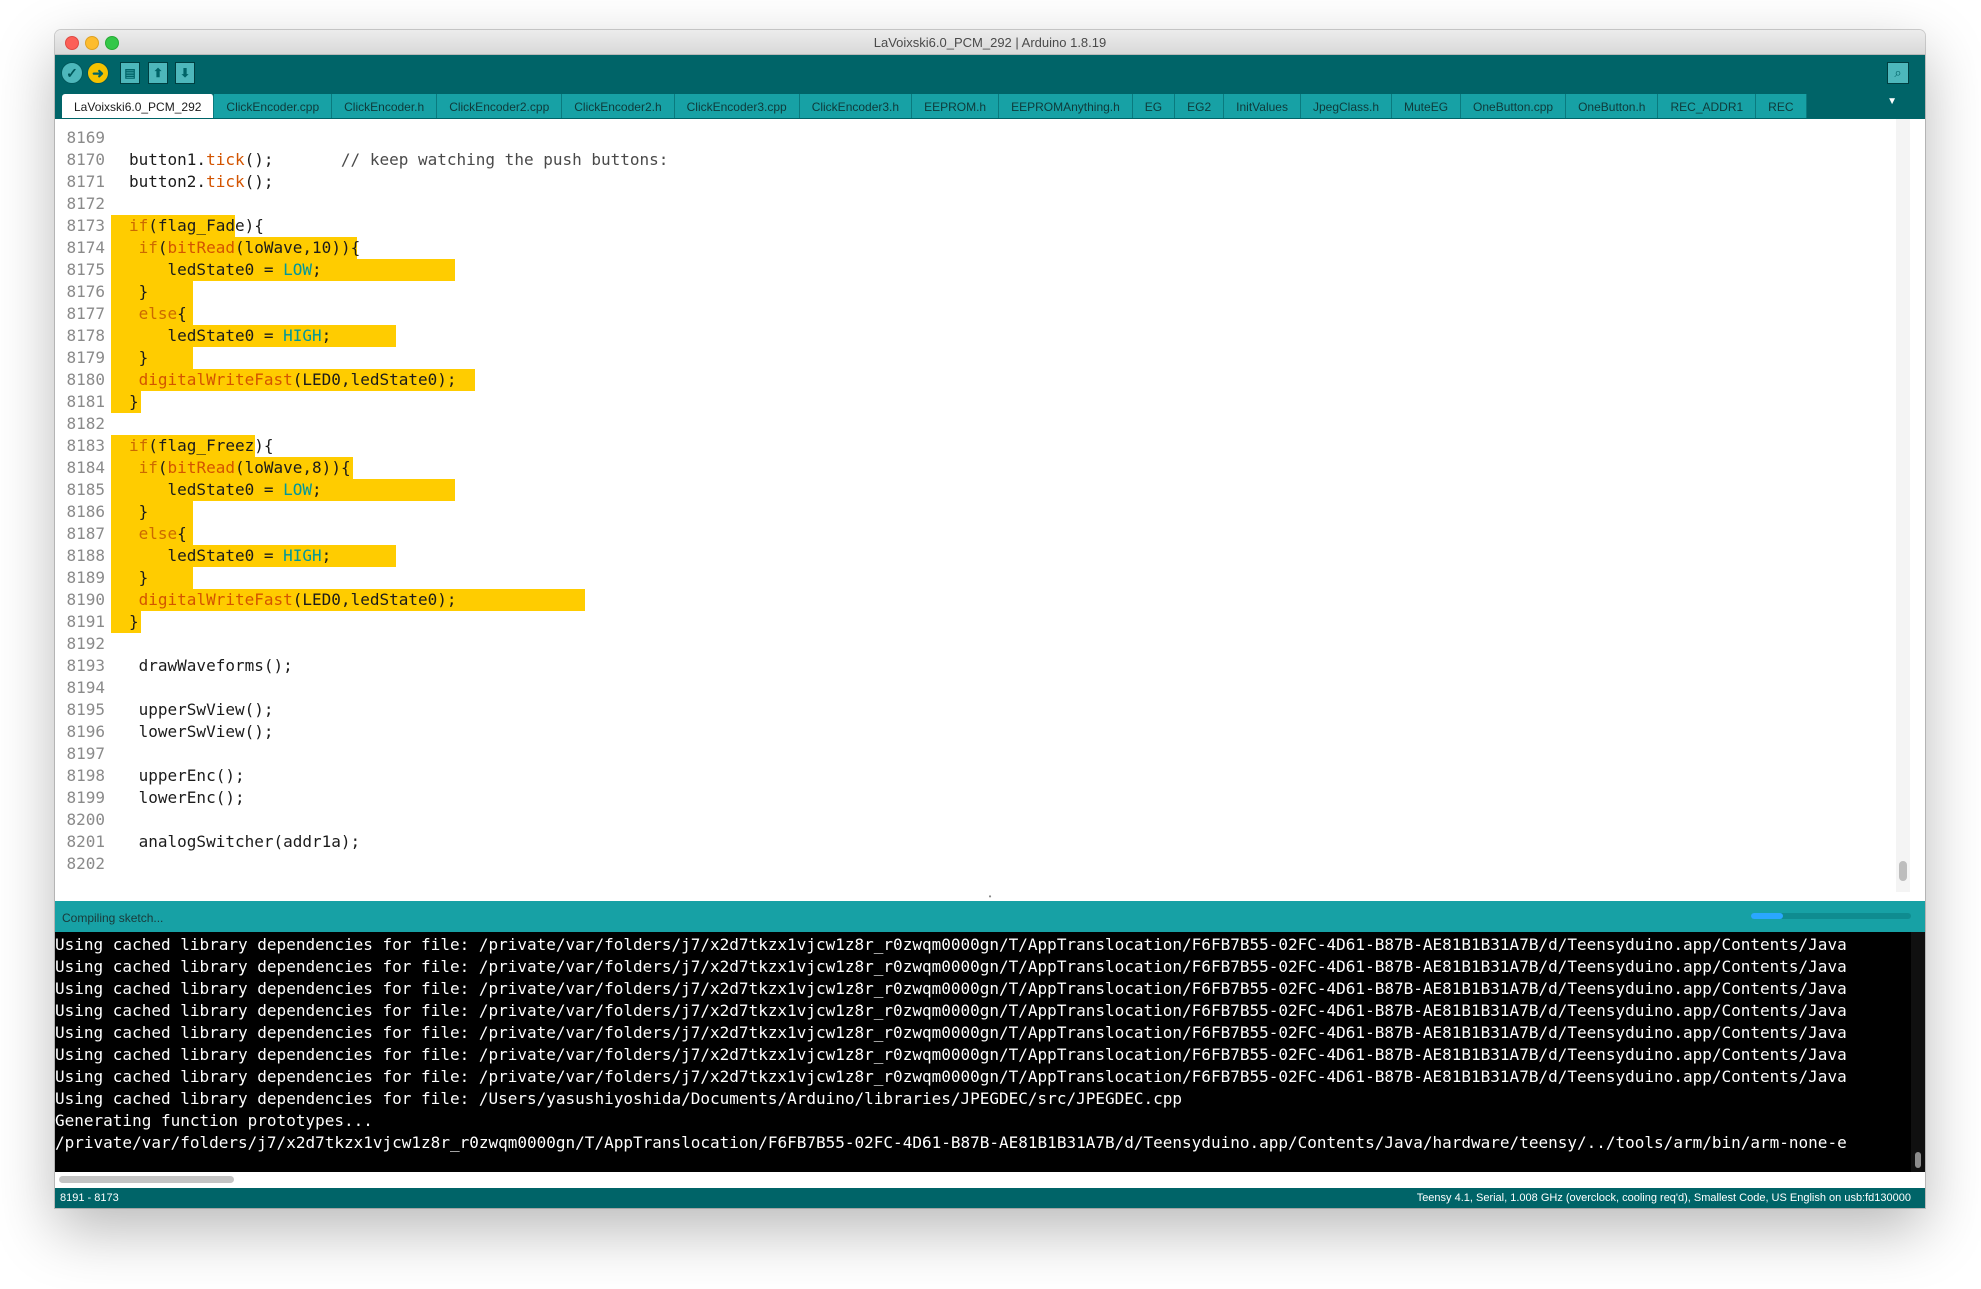 The image size is (1981, 1289). What do you see at coordinates (1898, 73) in the screenshot?
I see `serial-monitor-button: ⌕` at bounding box center [1898, 73].